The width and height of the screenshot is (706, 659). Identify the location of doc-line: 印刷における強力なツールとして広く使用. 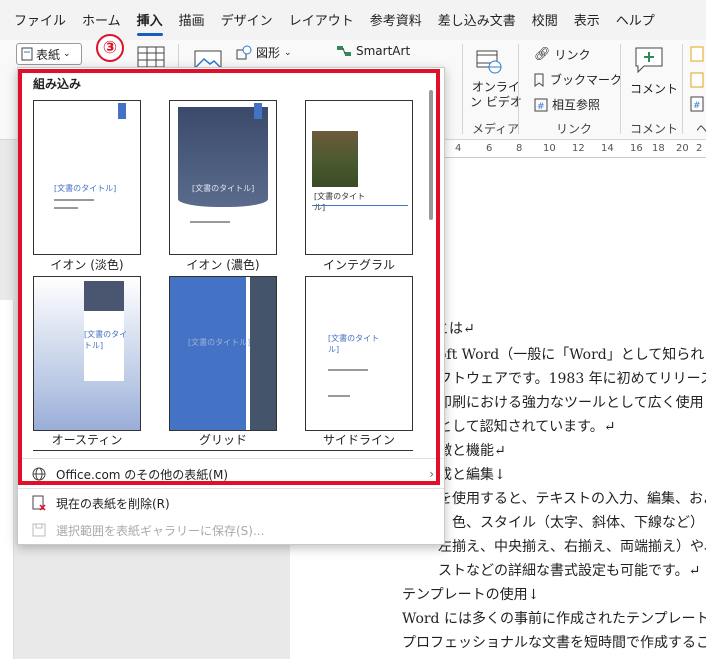
(571, 403).